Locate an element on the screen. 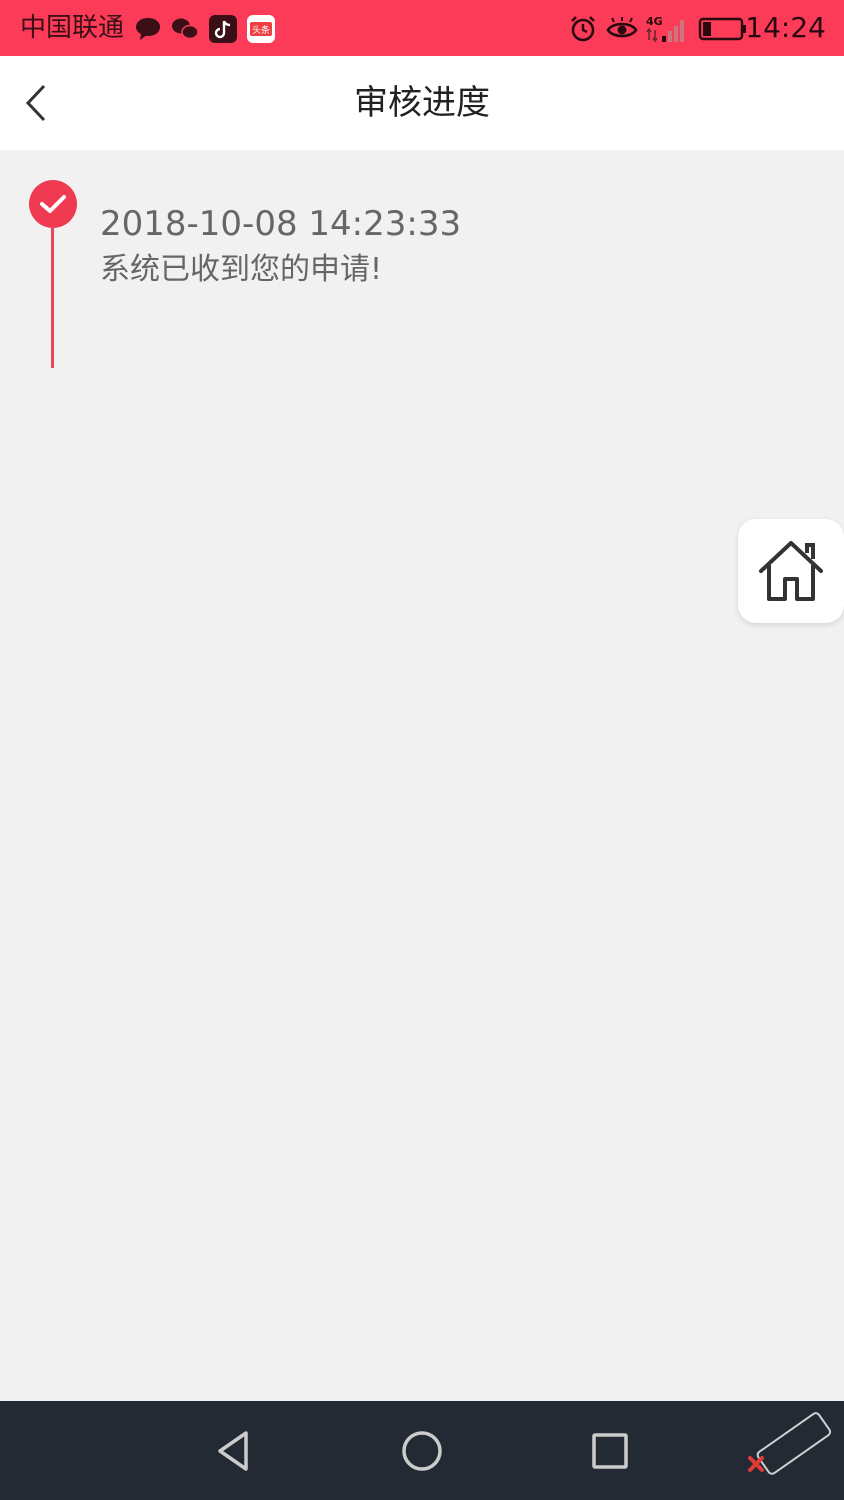 The height and width of the screenshot is (1500, 844). eye-icon is located at coordinates (622, 29).